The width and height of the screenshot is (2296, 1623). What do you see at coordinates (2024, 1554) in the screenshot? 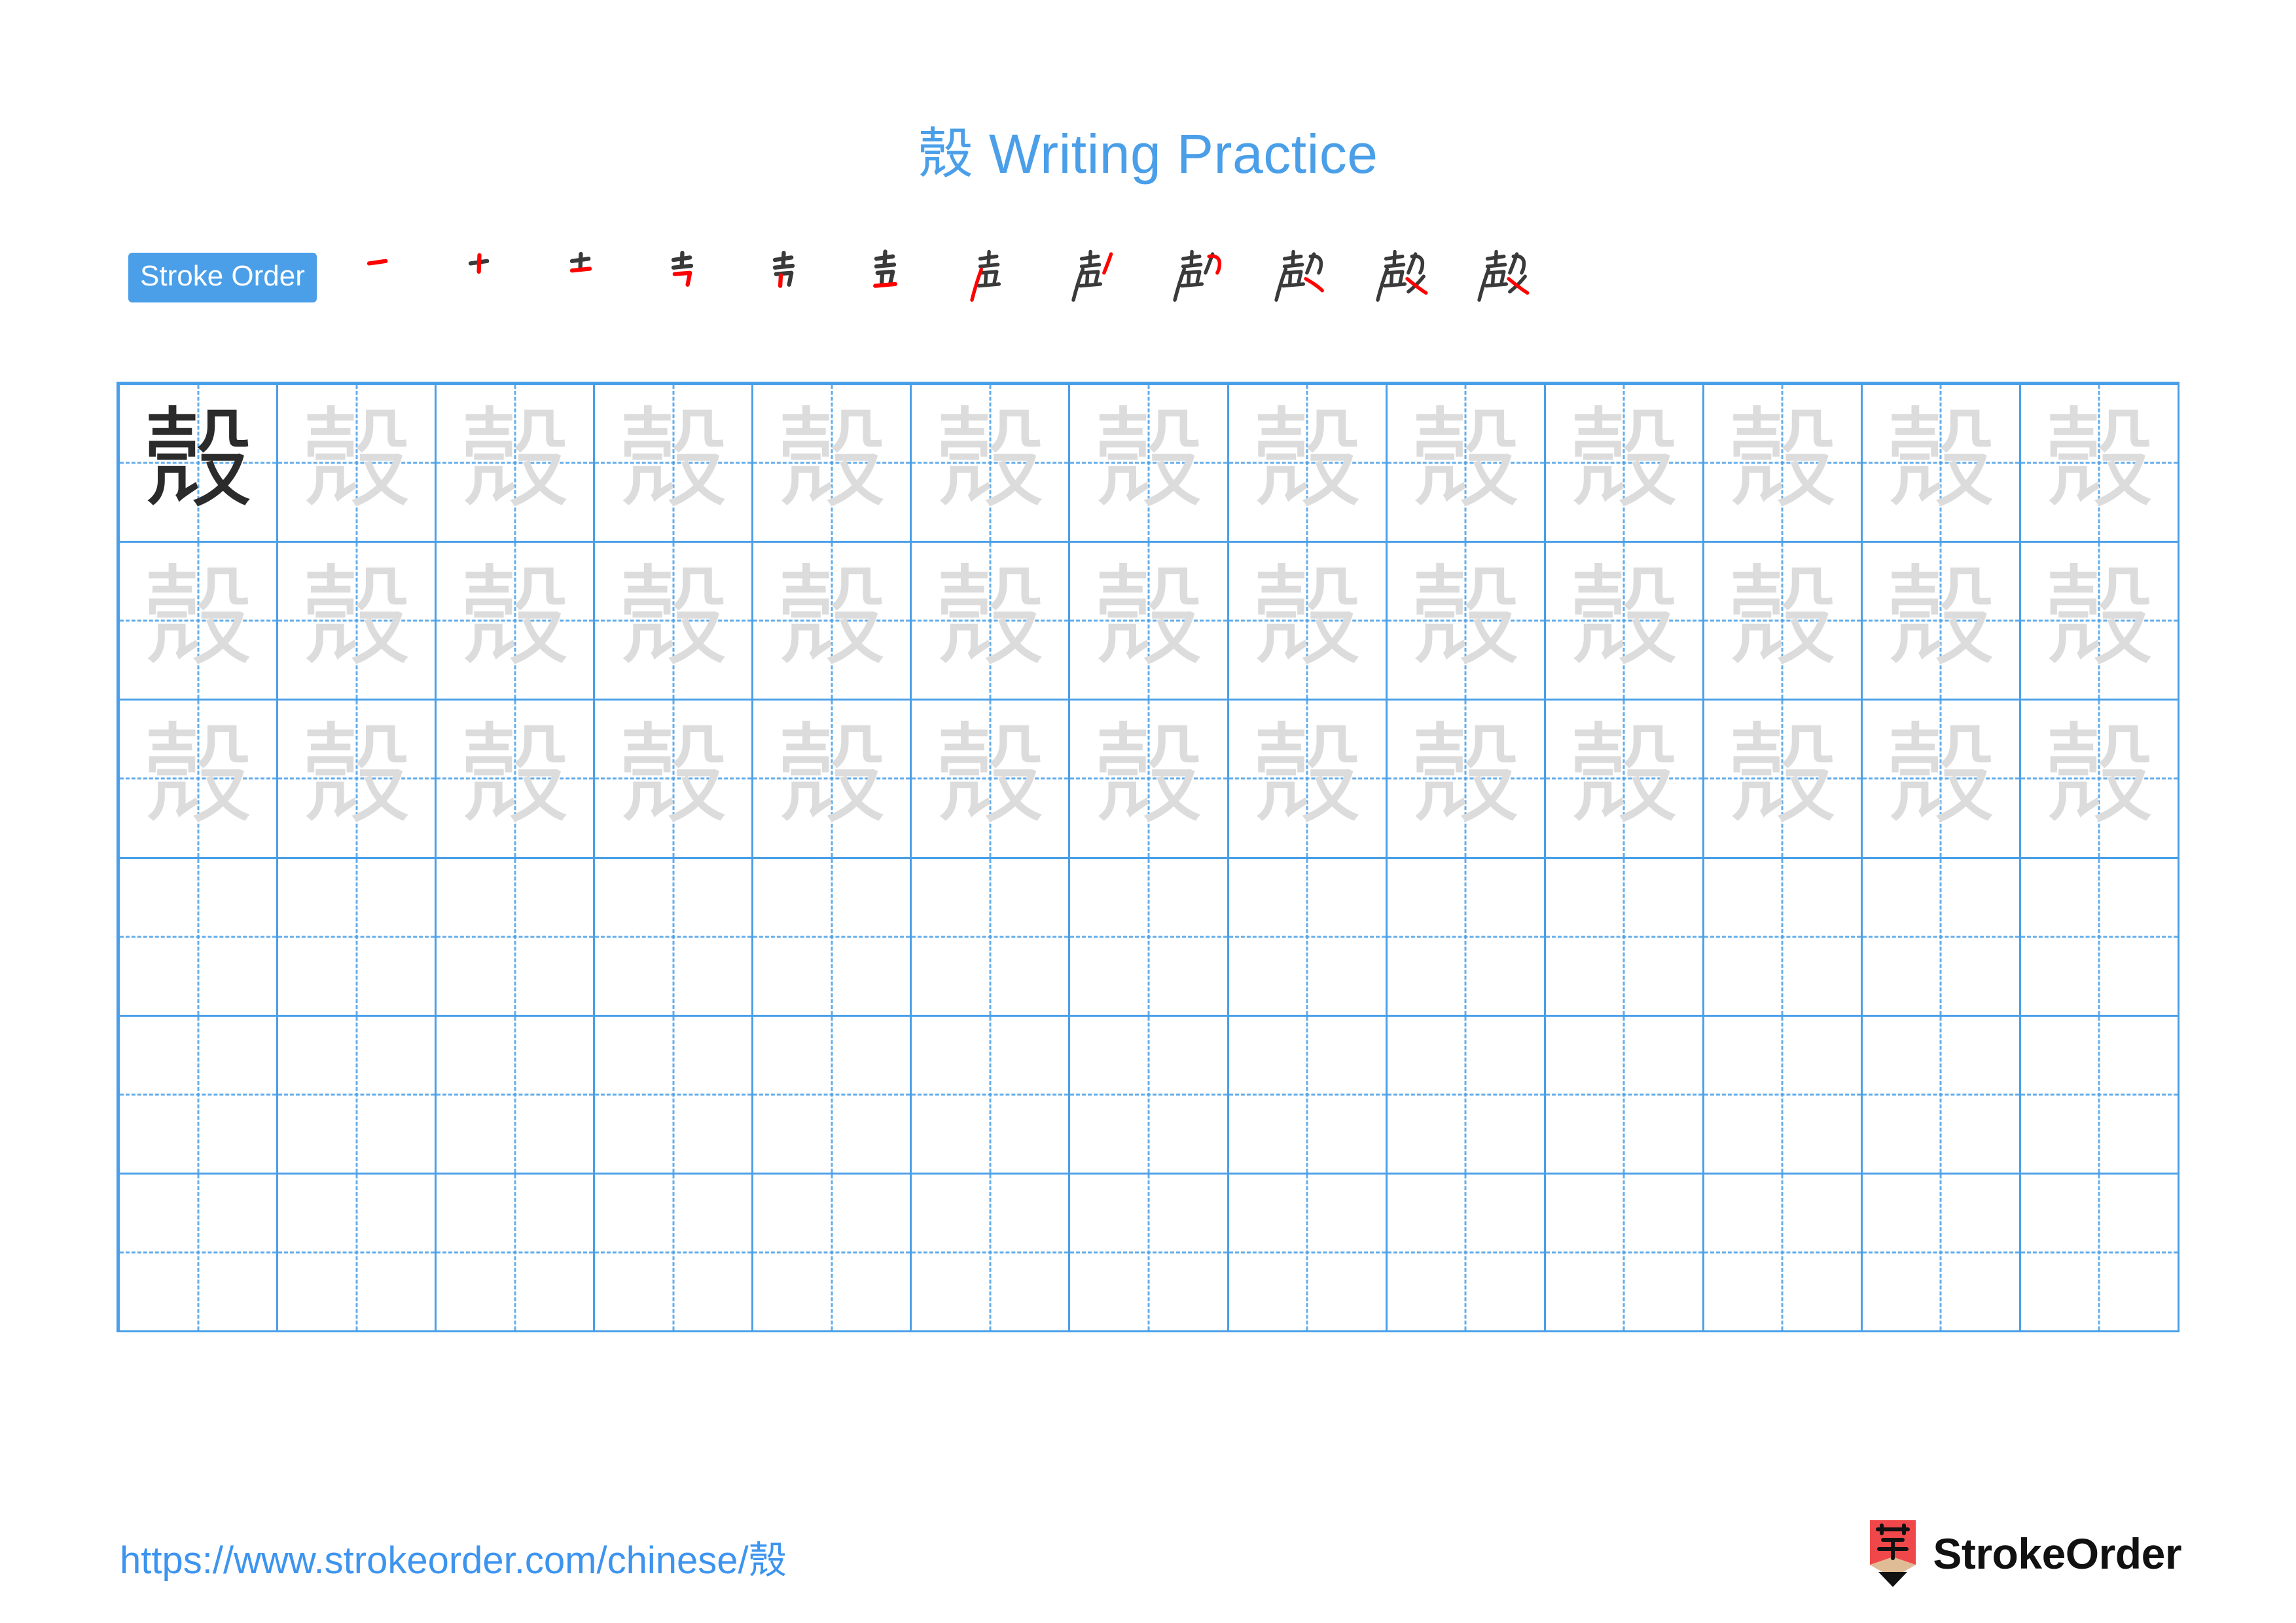
I see `brand-logo: StrokeOrder` at bounding box center [2024, 1554].